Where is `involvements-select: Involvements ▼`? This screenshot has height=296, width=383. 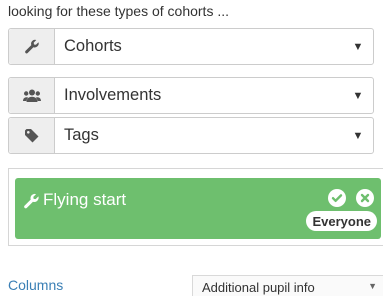 involvements-select: Involvements ▼ is located at coordinates (191, 95).